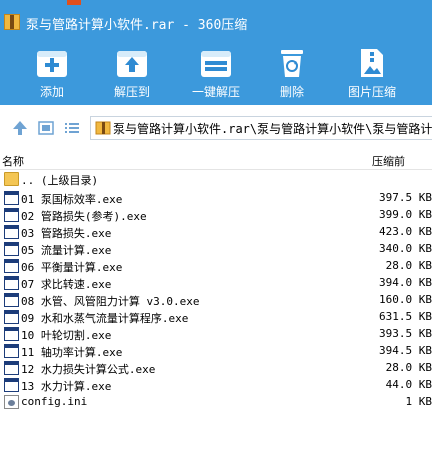 Image resolution: width=432 pixels, height=457 pixels. What do you see at coordinates (52, 64) in the screenshot?
I see `add-icon` at bounding box center [52, 64].